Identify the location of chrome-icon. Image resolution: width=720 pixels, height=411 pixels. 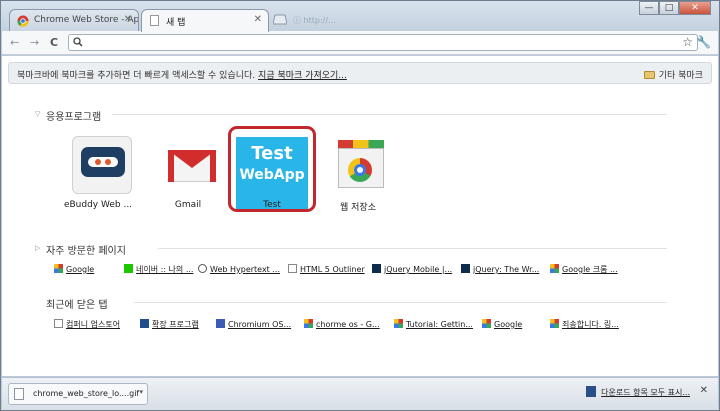
(23, 21).